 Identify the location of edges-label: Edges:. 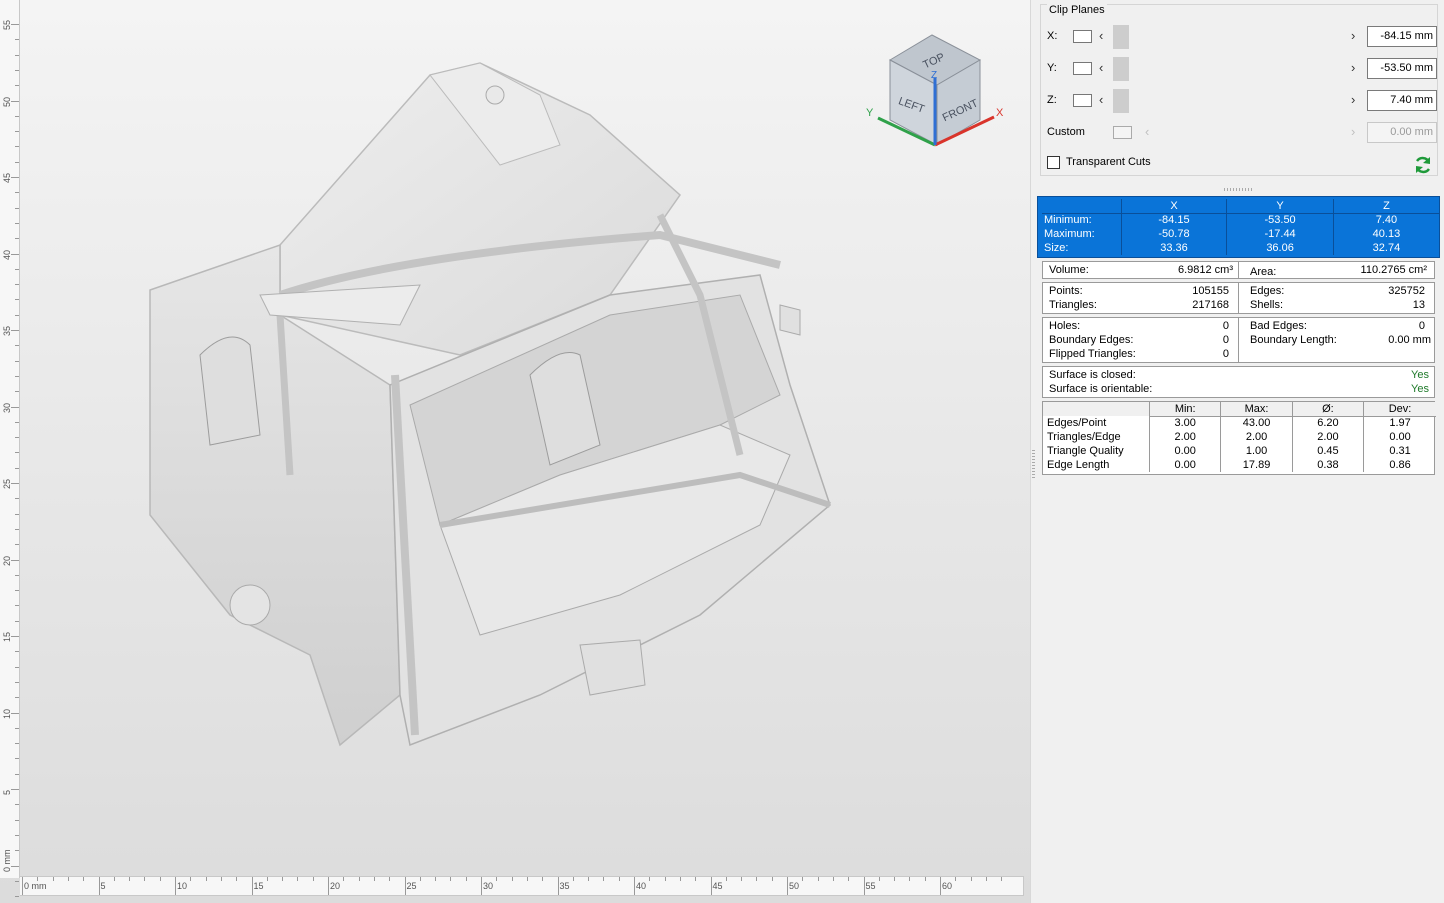
(1267, 291).